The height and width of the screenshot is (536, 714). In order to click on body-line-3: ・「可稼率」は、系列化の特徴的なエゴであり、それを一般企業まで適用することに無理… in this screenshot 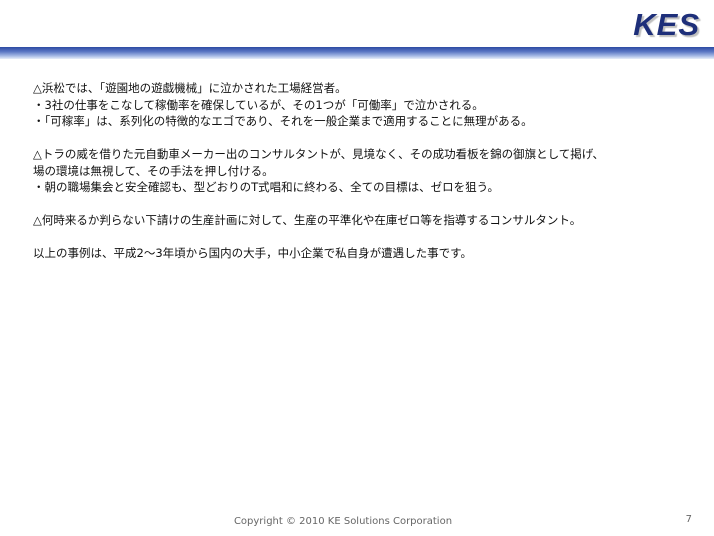, I will do `click(283, 121)`.